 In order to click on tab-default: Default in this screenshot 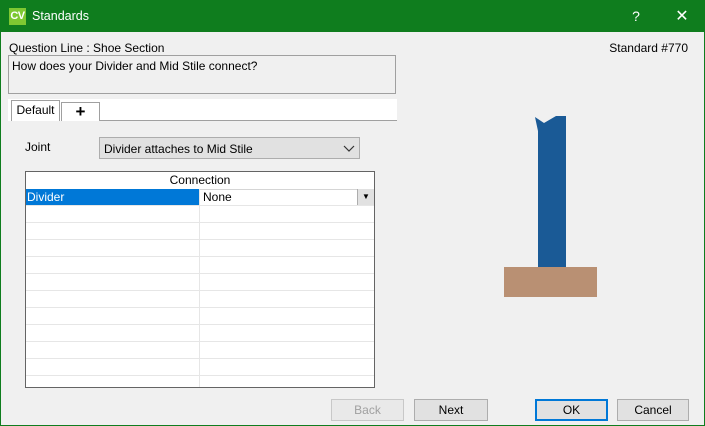, I will do `click(35, 110)`.